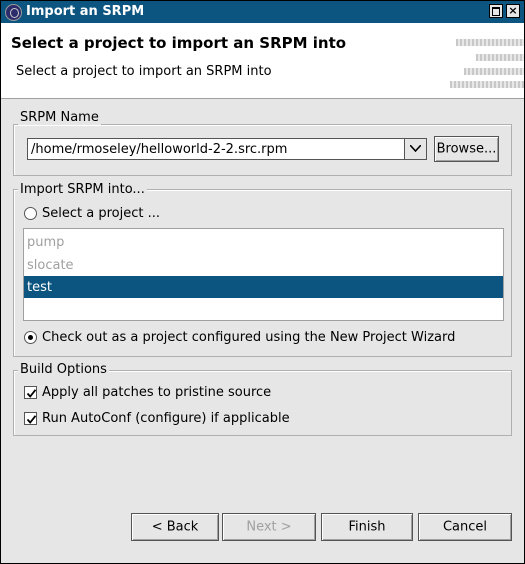 The image size is (525, 564). I want to click on back-button-label: < Back, so click(175, 527).